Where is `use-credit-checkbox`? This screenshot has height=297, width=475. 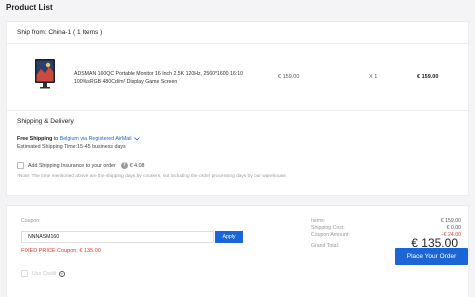 use-credit-checkbox is located at coordinates (24, 273).